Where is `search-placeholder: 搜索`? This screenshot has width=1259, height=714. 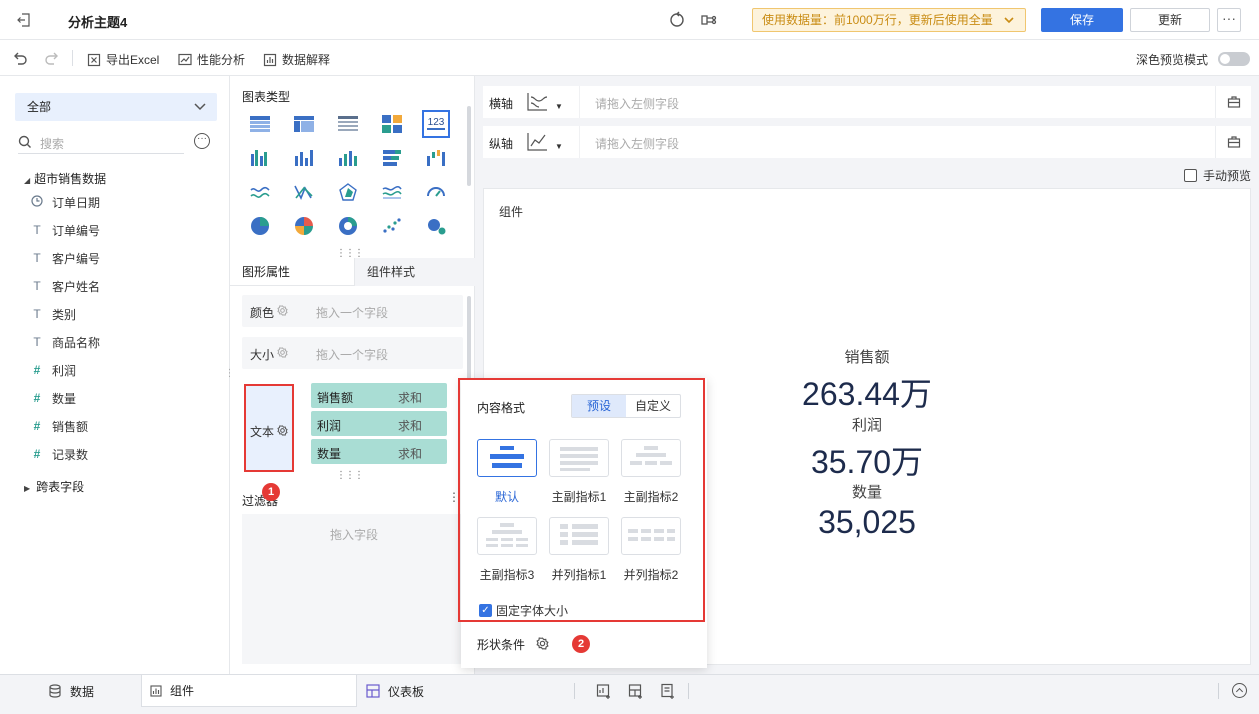
search-placeholder: 搜索 is located at coordinates (52, 144).